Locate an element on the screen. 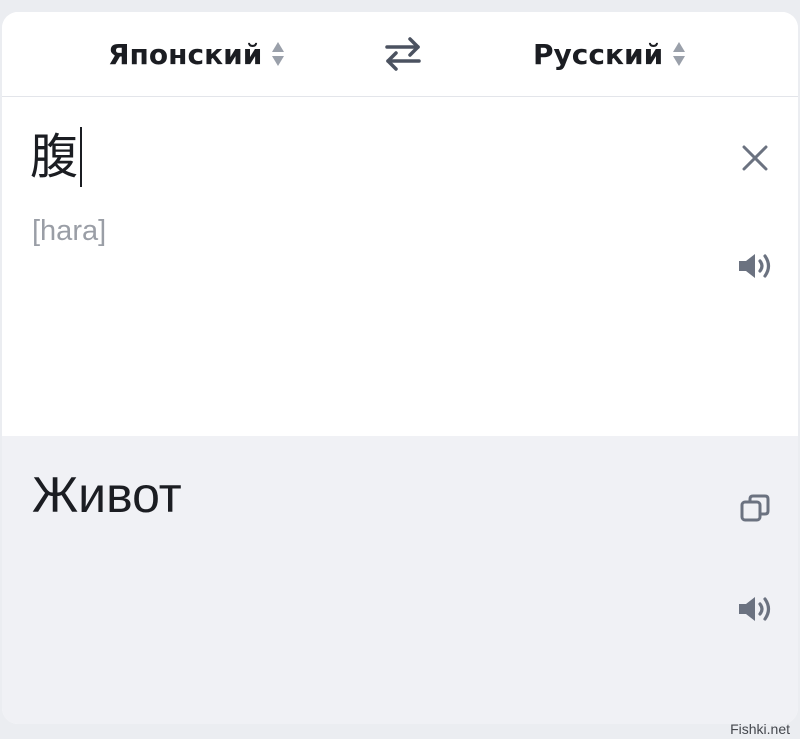 This screenshot has width=800, height=739. source-input: 腹 is located at coordinates (56, 157).